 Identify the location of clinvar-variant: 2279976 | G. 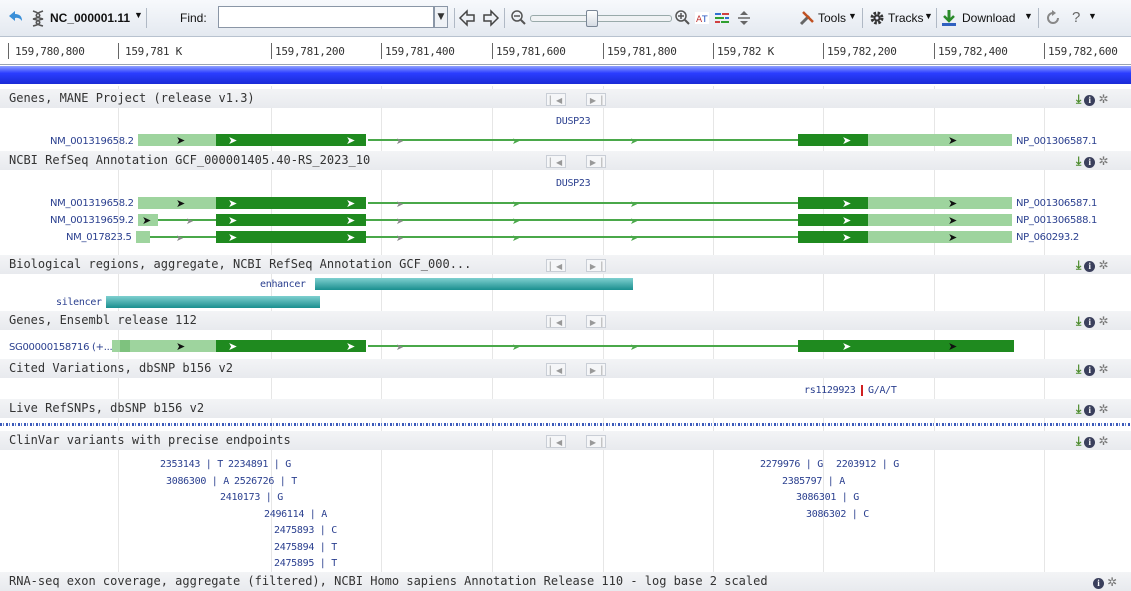
(791, 464).